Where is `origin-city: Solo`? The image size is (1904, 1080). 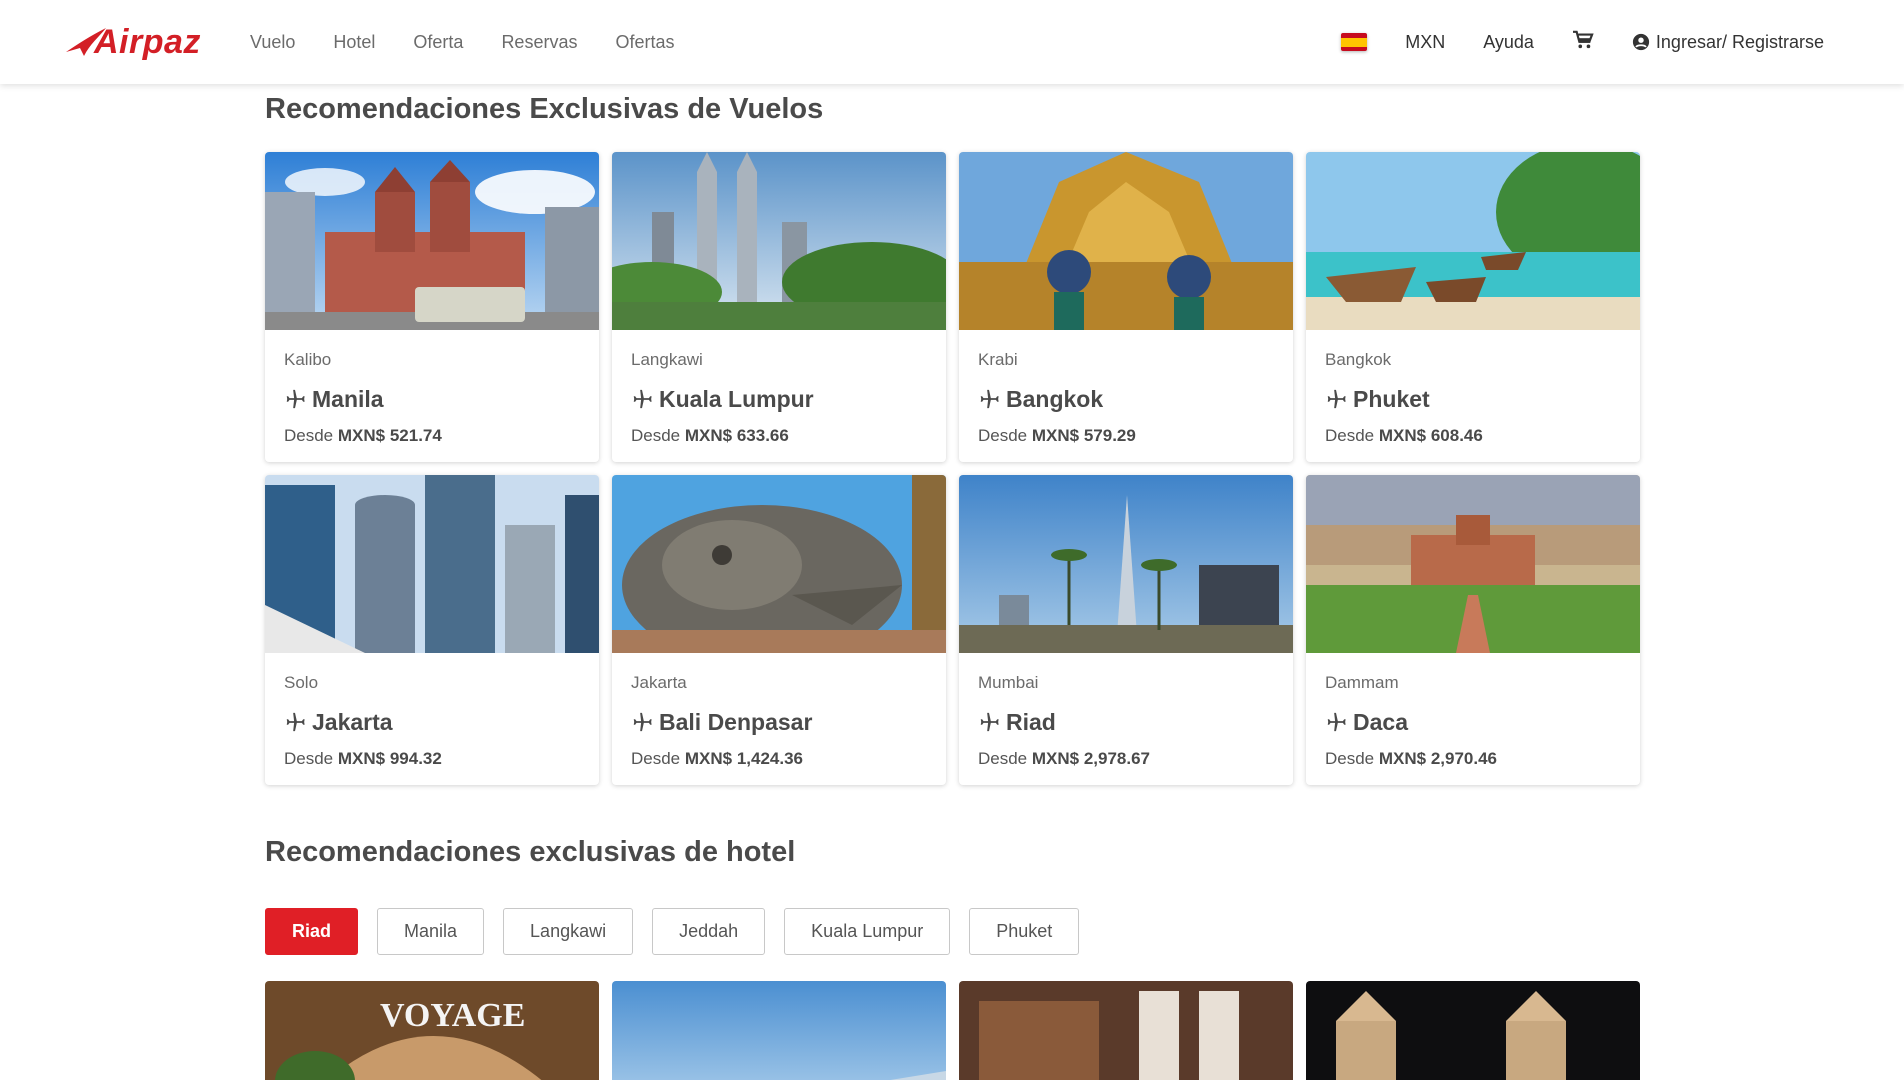
origin-city: Solo is located at coordinates (301, 682).